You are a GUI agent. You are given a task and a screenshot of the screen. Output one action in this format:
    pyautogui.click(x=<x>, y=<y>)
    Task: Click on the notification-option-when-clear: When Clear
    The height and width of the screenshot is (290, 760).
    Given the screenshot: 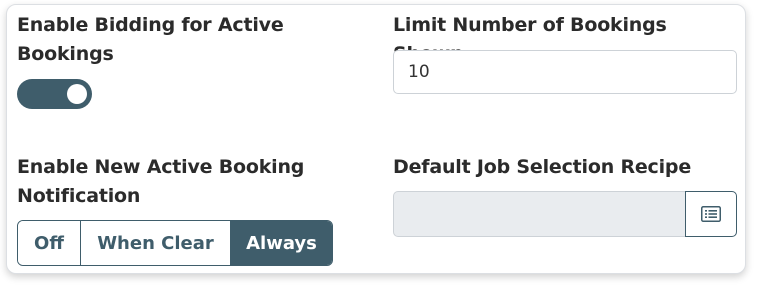 What is the action you would take?
    pyautogui.click(x=155, y=243)
    